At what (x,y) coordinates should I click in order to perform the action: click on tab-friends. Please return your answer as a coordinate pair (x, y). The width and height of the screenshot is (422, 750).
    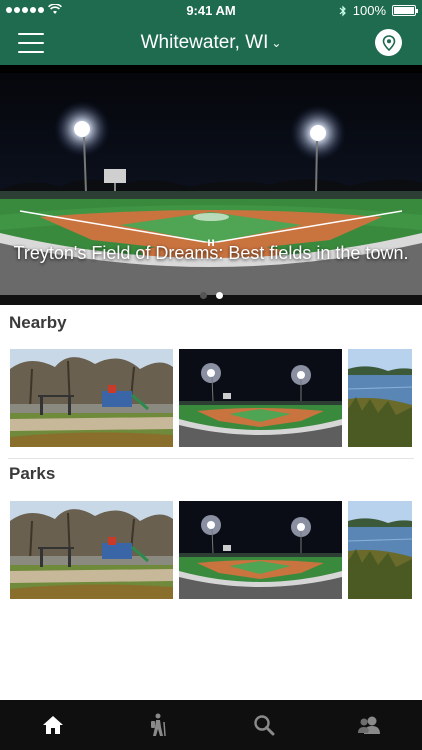
    Looking at the image, I should click on (369, 725).